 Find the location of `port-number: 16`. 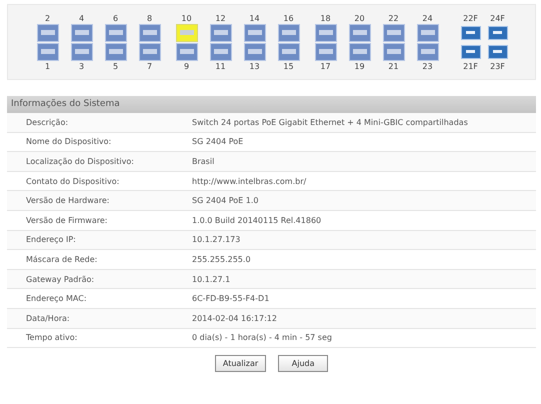

port-number: 16 is located at coordinates (288, 18).